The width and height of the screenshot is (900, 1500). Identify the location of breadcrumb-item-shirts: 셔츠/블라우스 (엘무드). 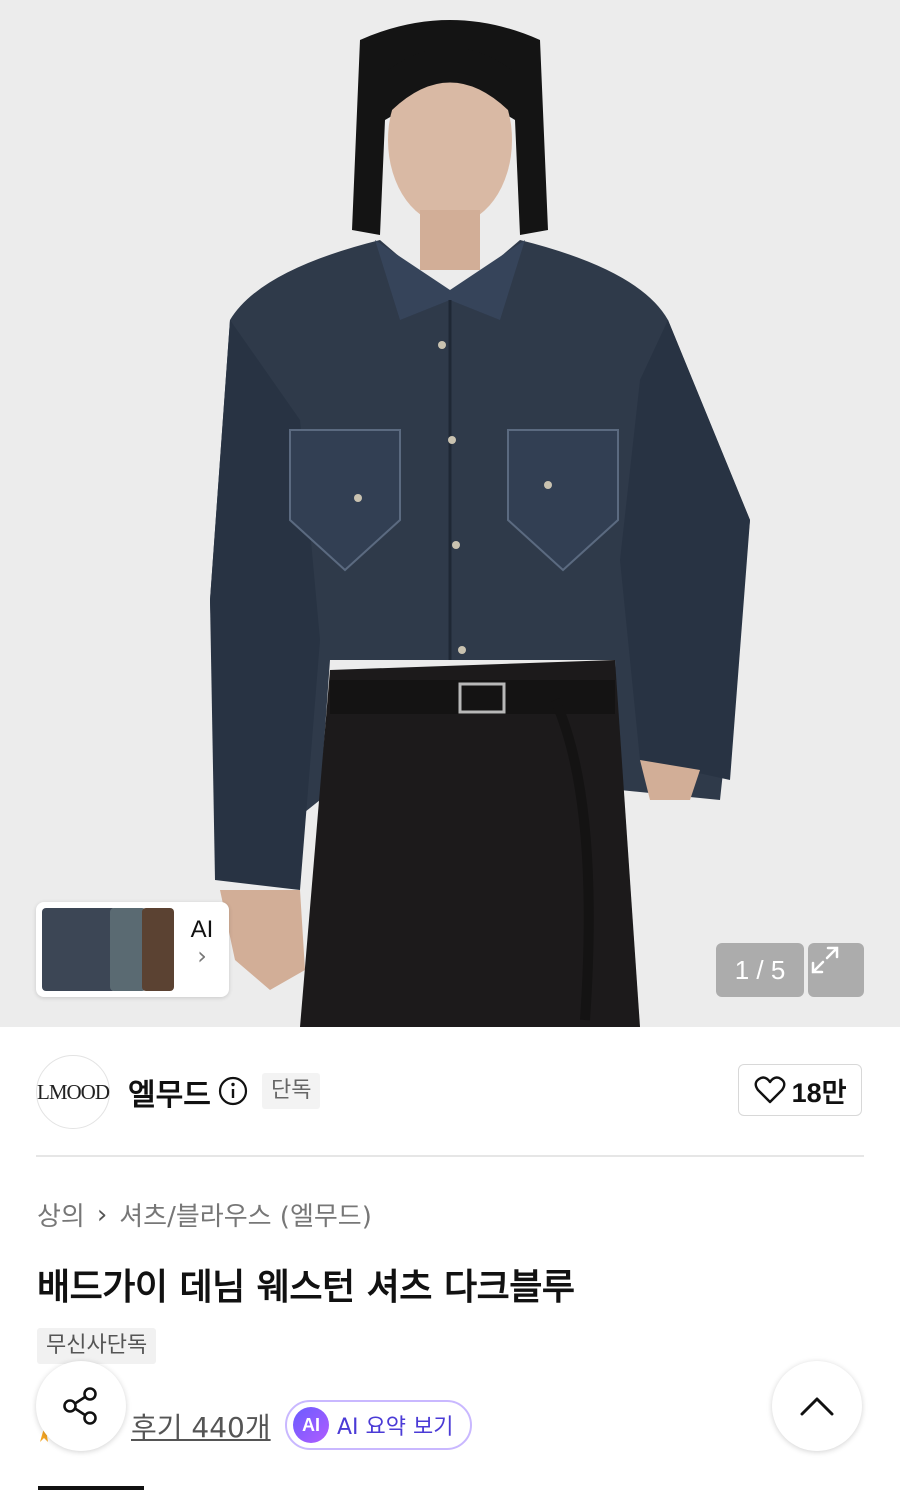
(245, 1214).